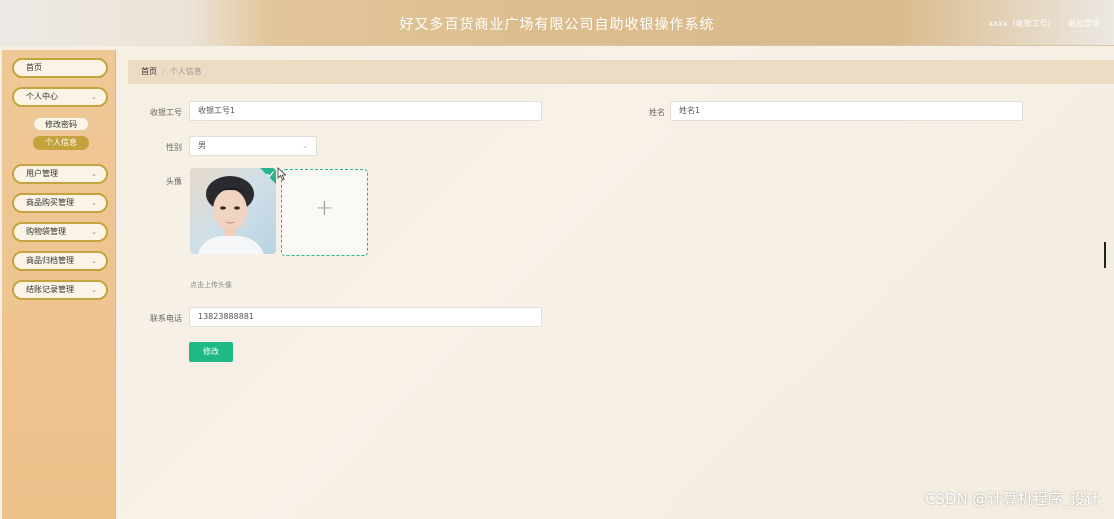 The width and height of the screenshot is (1114, 519). What do you see at coordinates (50, 202) in the screenshot?
I see `sidebar-item-label: 商品购买管理` at bounding box center [50, 202].